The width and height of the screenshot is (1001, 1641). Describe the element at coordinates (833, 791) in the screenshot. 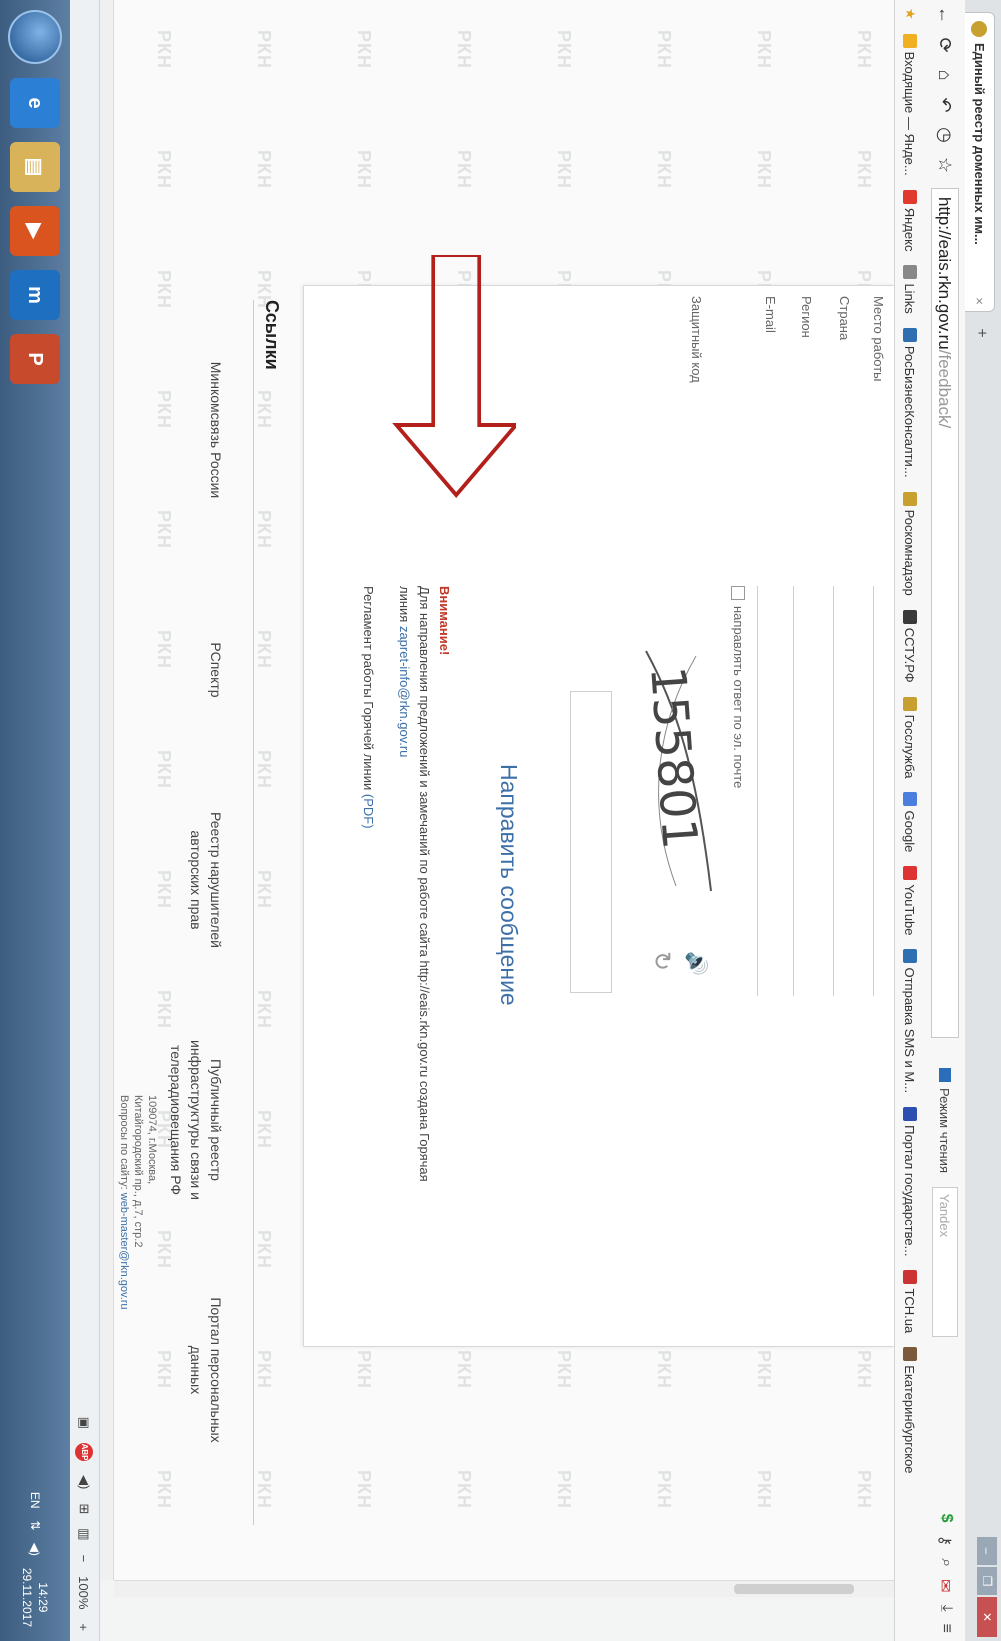

I see `country-field` at that location.